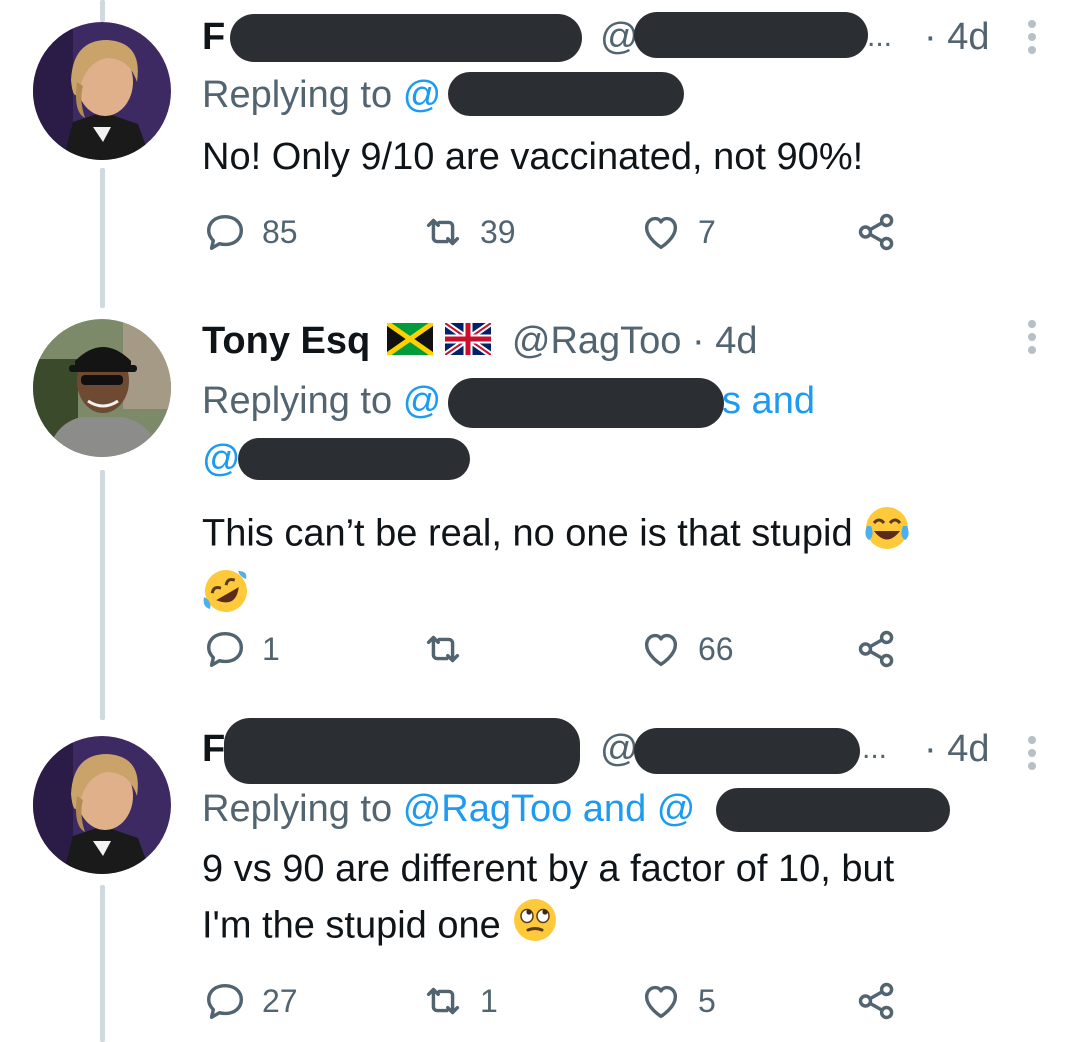 The image size is (1080, 1042). Describe the element at coordinates (351, 925) in the screenshot. I see `tweet-text-body: I'm the stupid one` at that location.